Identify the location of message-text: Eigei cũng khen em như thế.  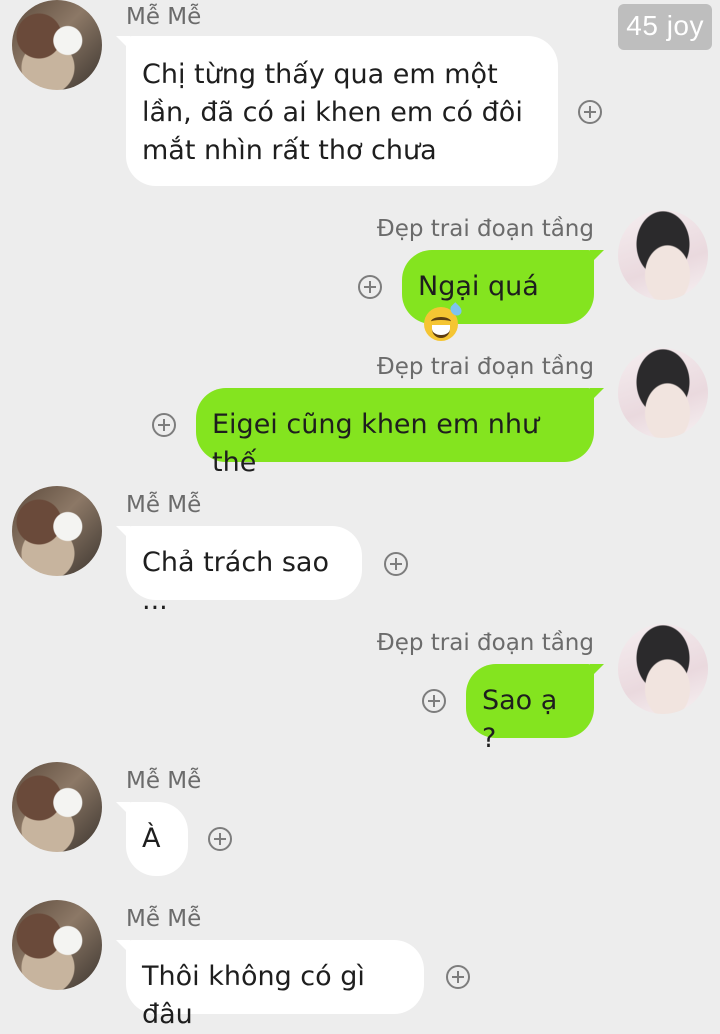
(376, 443).